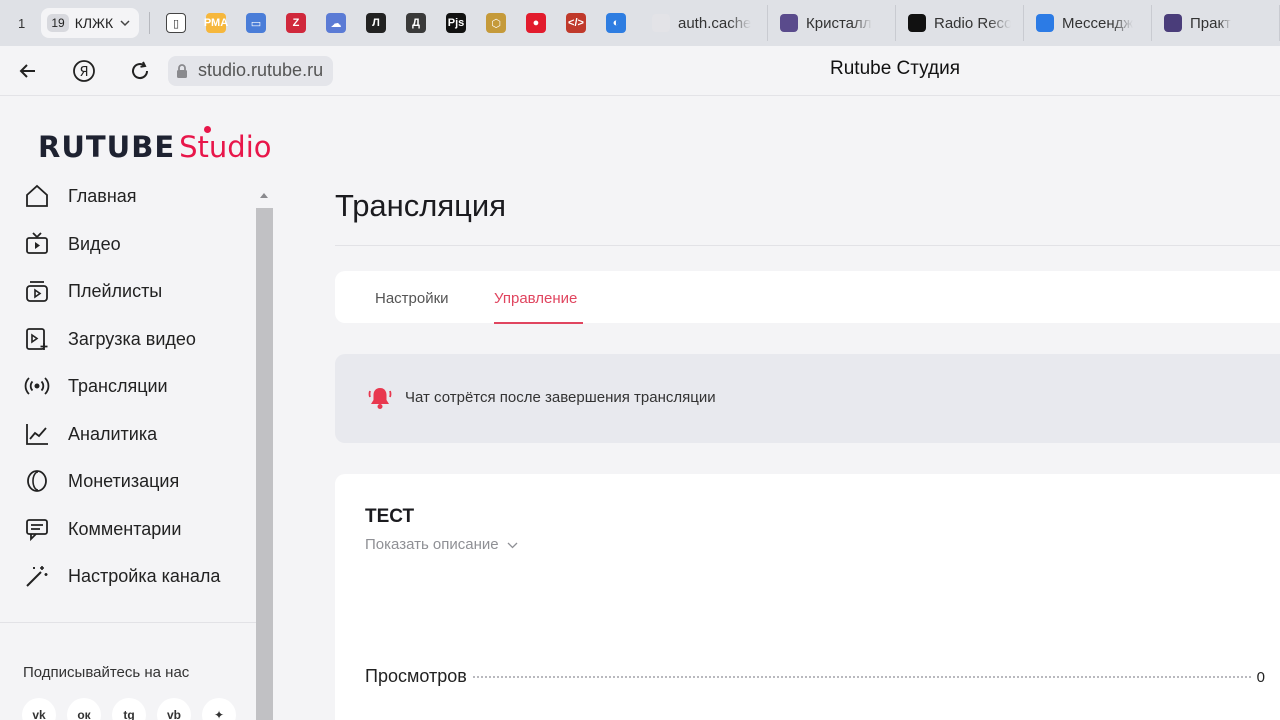 Image resolution: width=1280 pixels, height=720 pixels. What do you see at coordinates (640, 71) in the screenshot?
I see `address-bar: Я studio.rutube.ru` at bounding box center [640, 71].